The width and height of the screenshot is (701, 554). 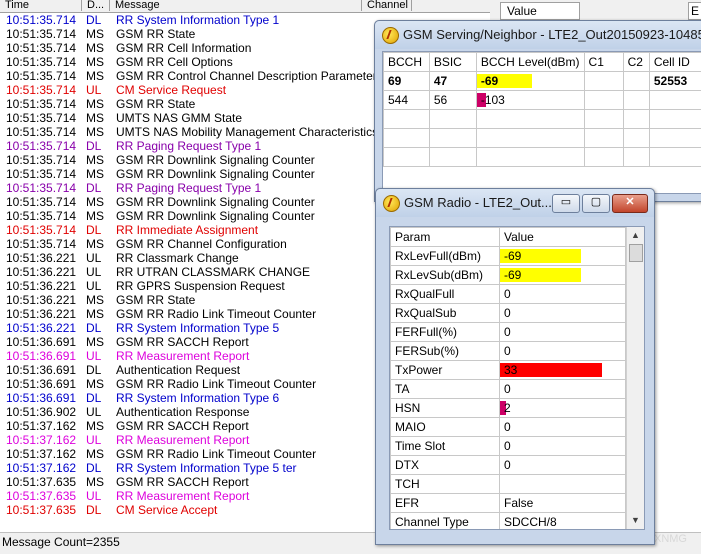 What do you see at coordinates (508, 522) in the screenshot?
I see `radio-row: Channel TypeSDCCH/8` at bounding box center [508, 522].